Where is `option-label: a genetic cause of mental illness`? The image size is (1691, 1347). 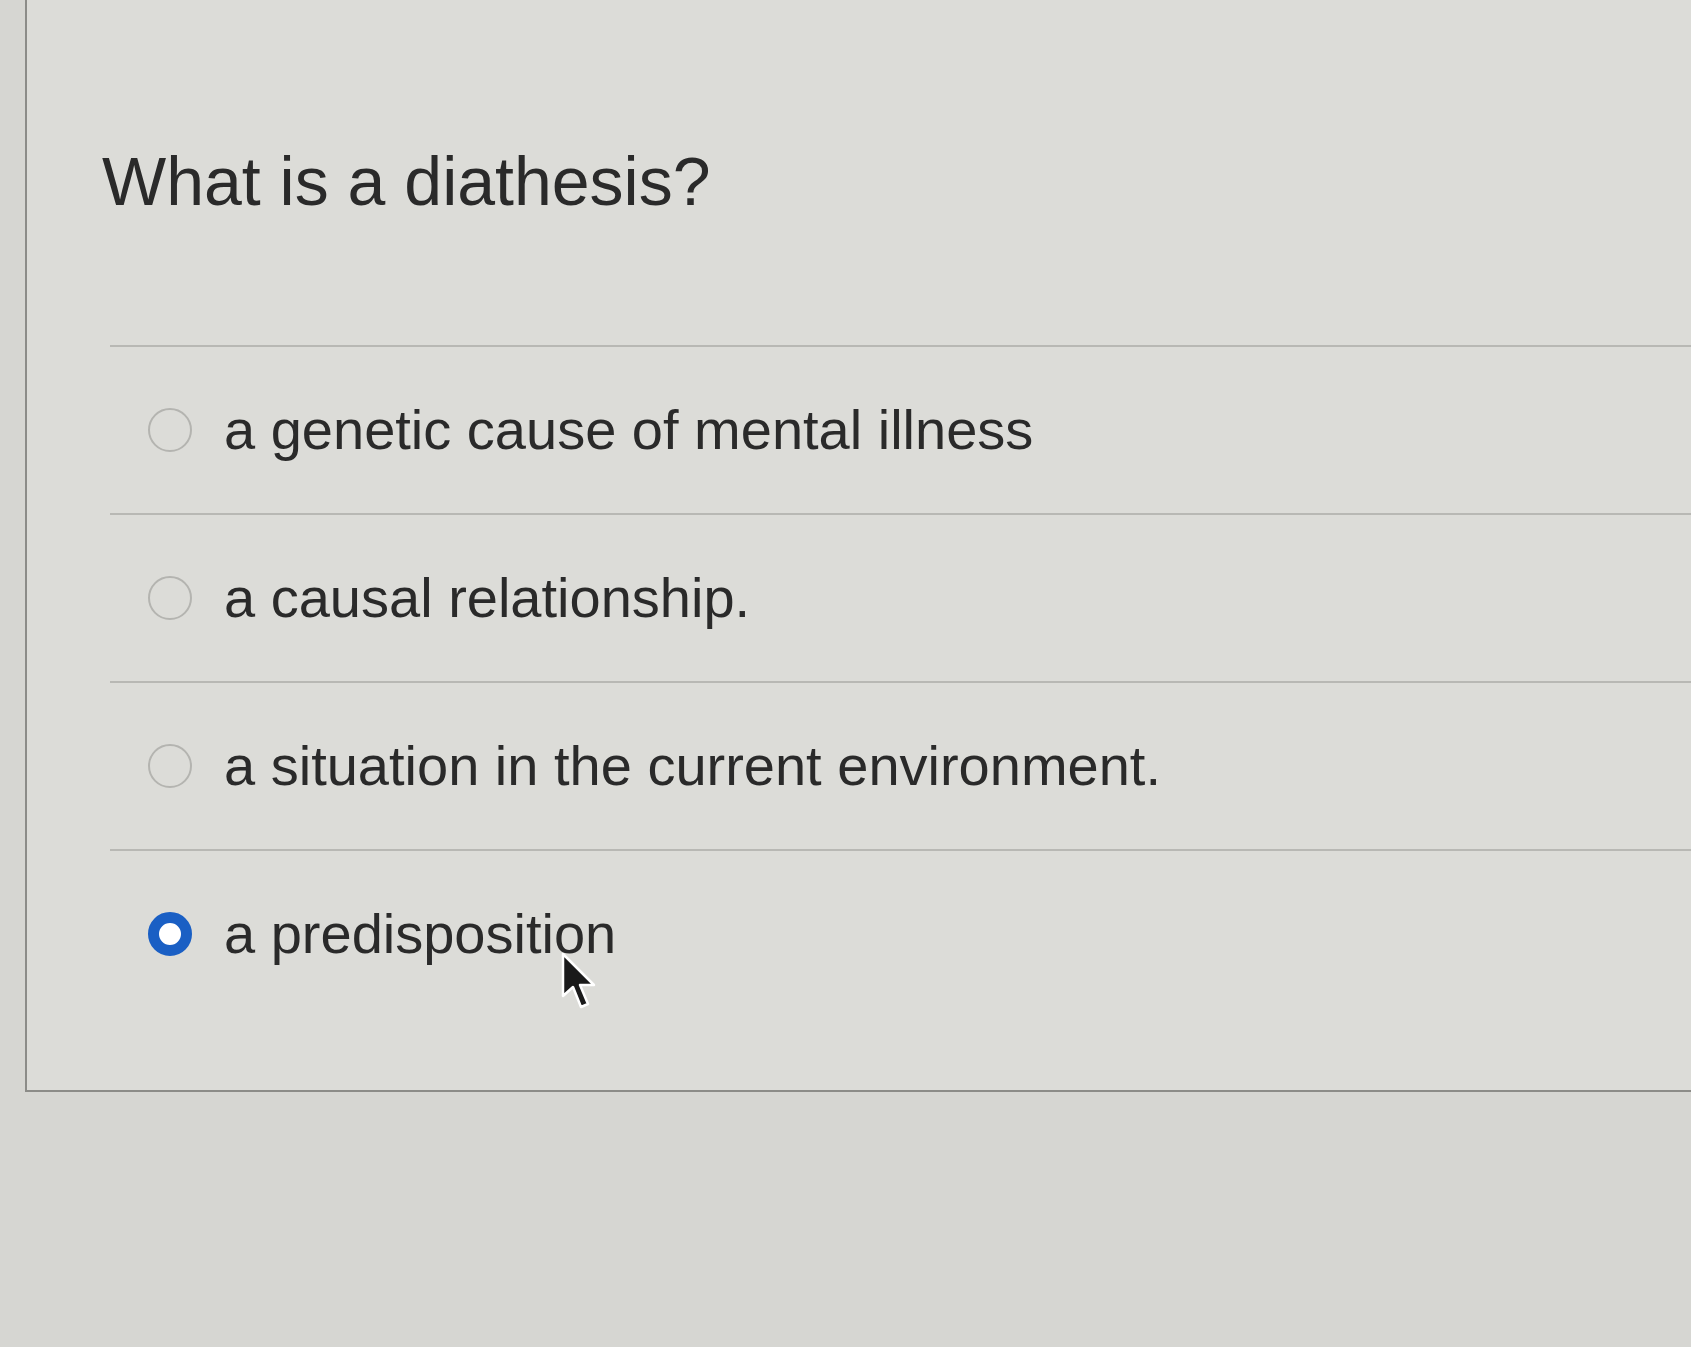
option-label: a genetic cause of mental illness is located at coordinates (629, 430).